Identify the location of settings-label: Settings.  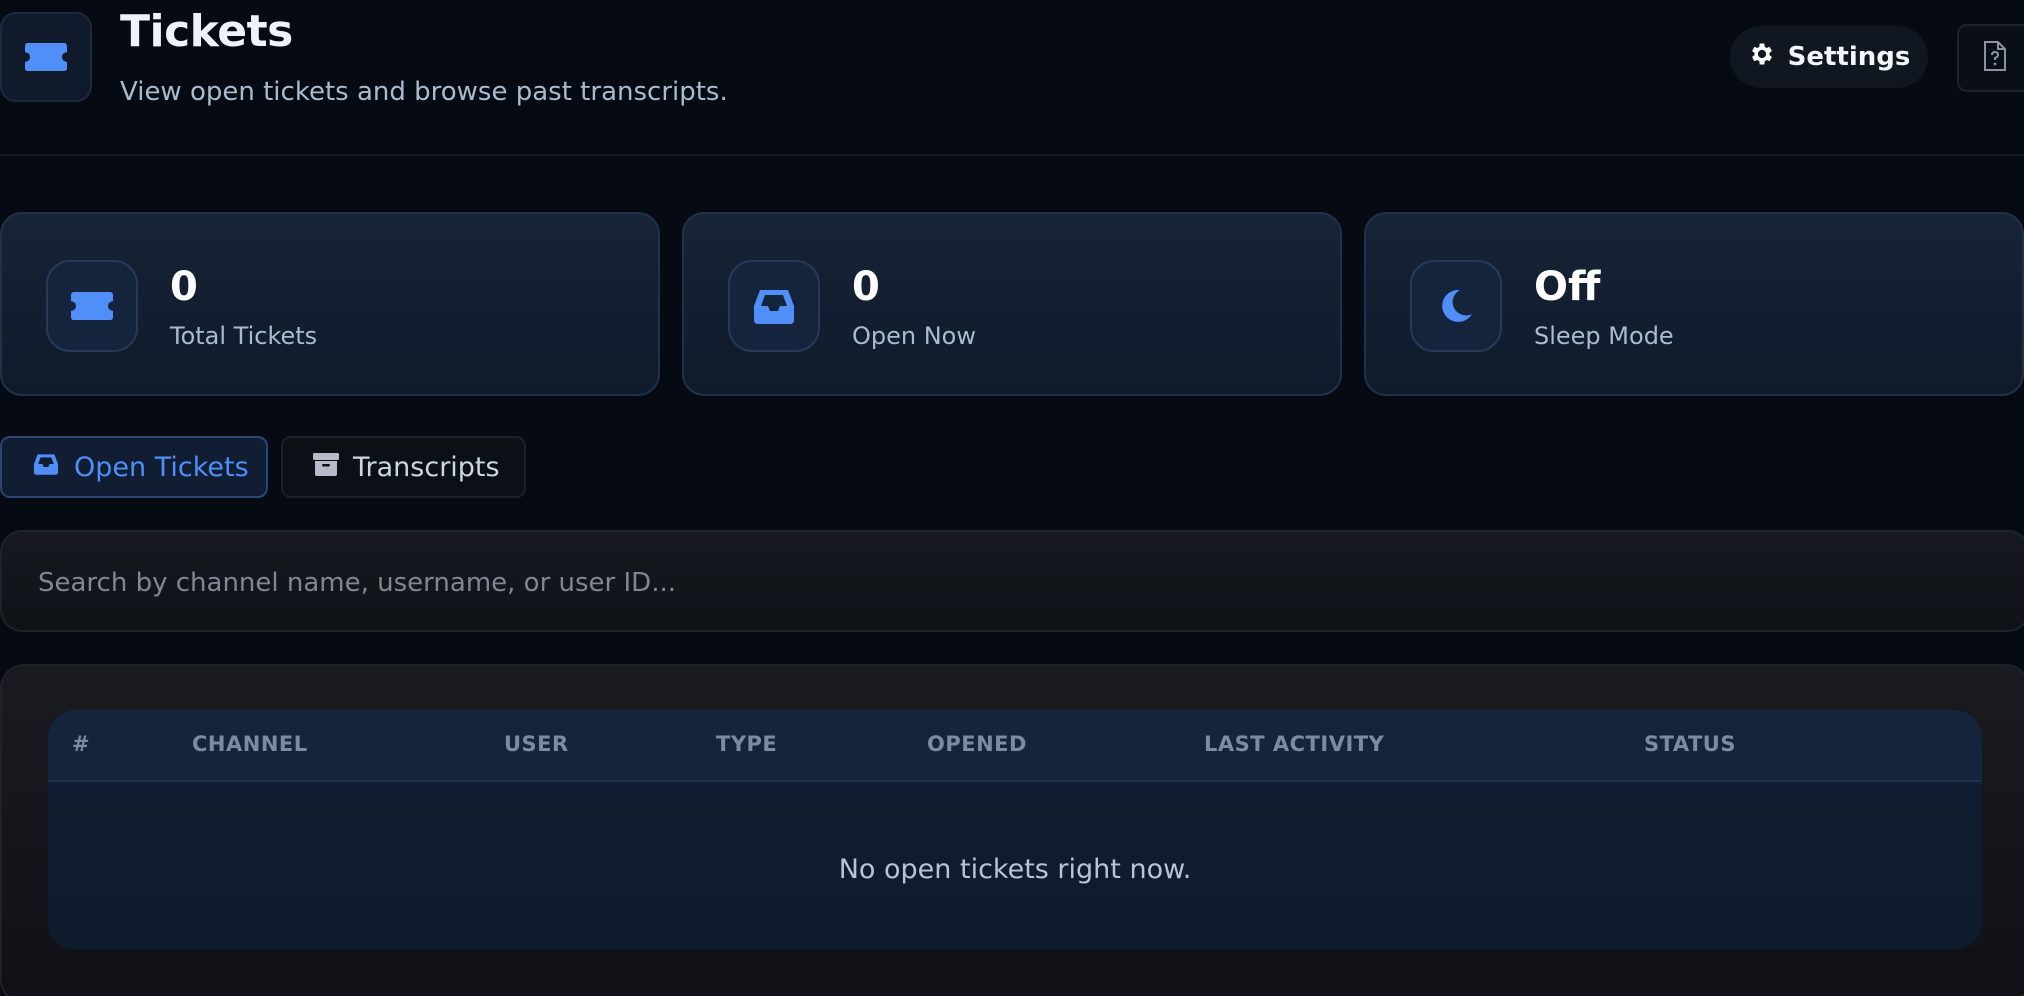
(1849, 57).